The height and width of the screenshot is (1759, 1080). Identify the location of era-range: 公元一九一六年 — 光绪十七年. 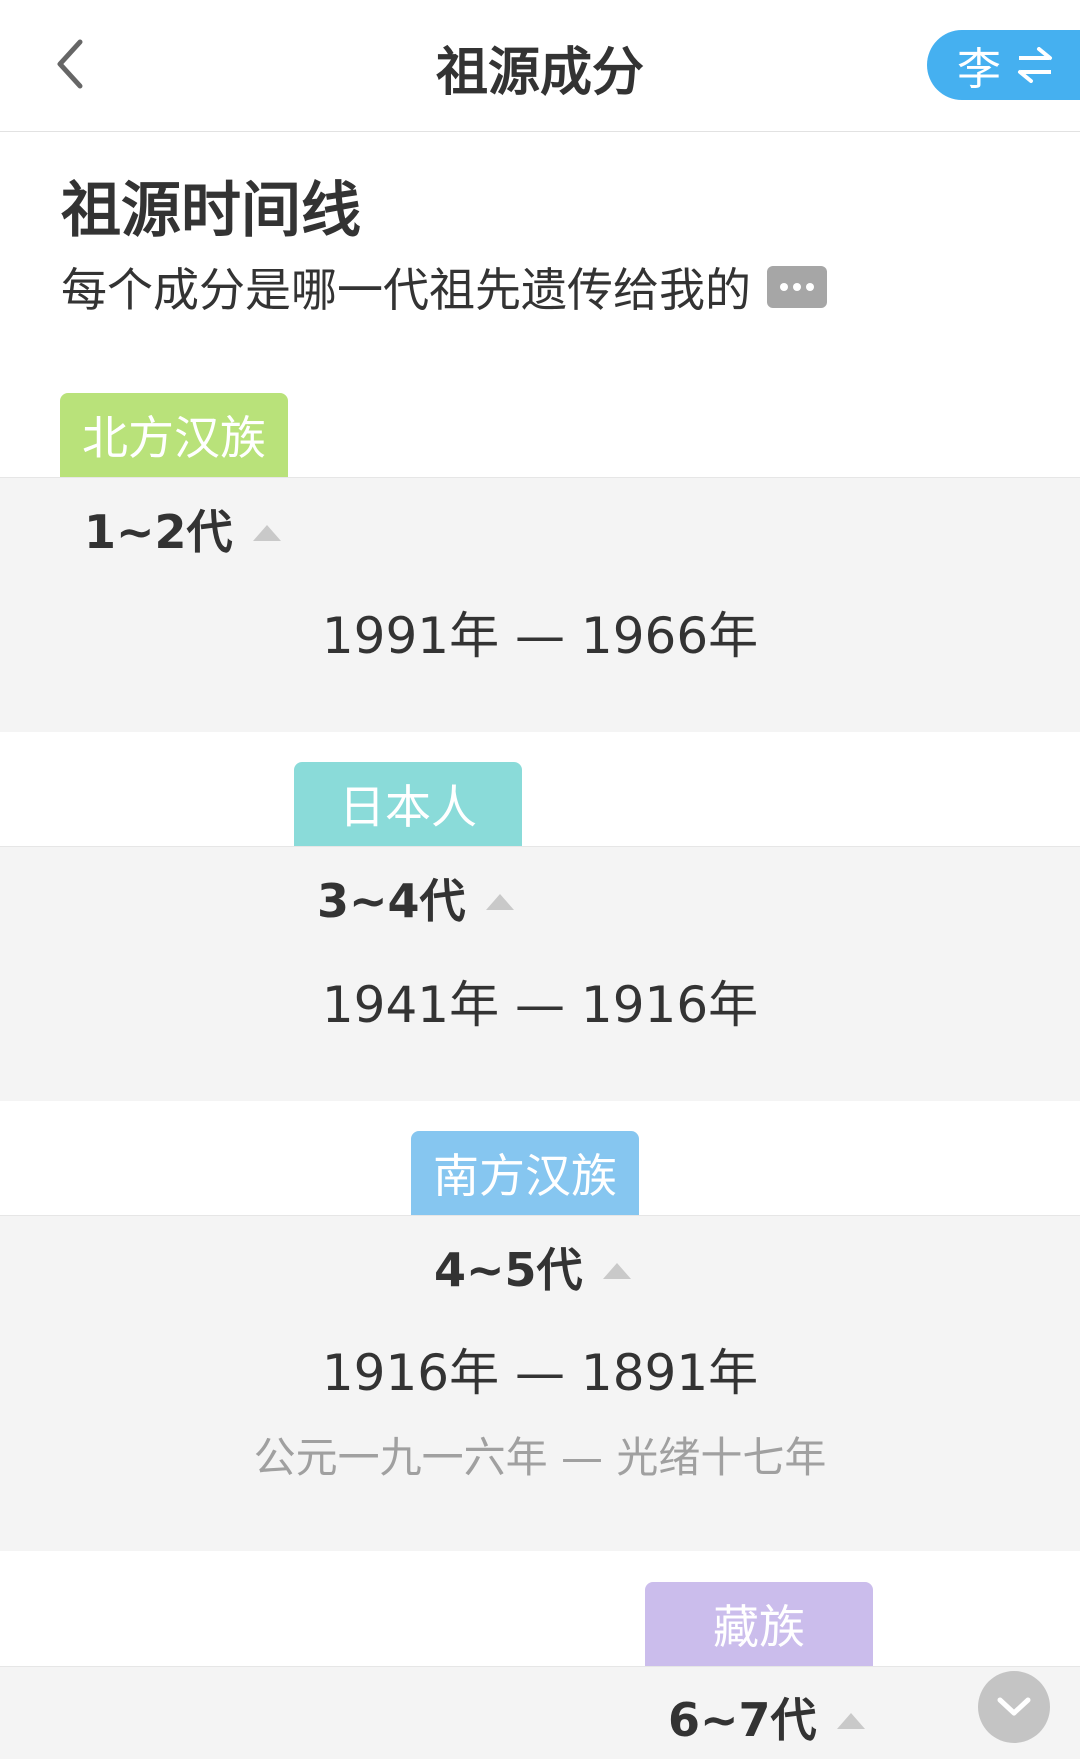
(540, 1457).